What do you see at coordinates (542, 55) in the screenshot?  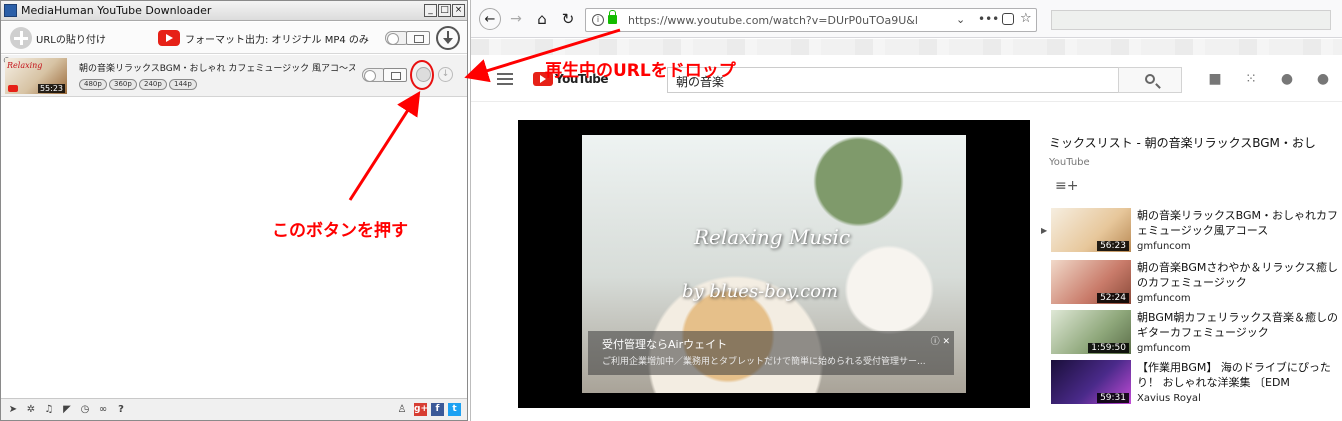 I see `arrow-to-downloader` at bounding box center [542, 55].